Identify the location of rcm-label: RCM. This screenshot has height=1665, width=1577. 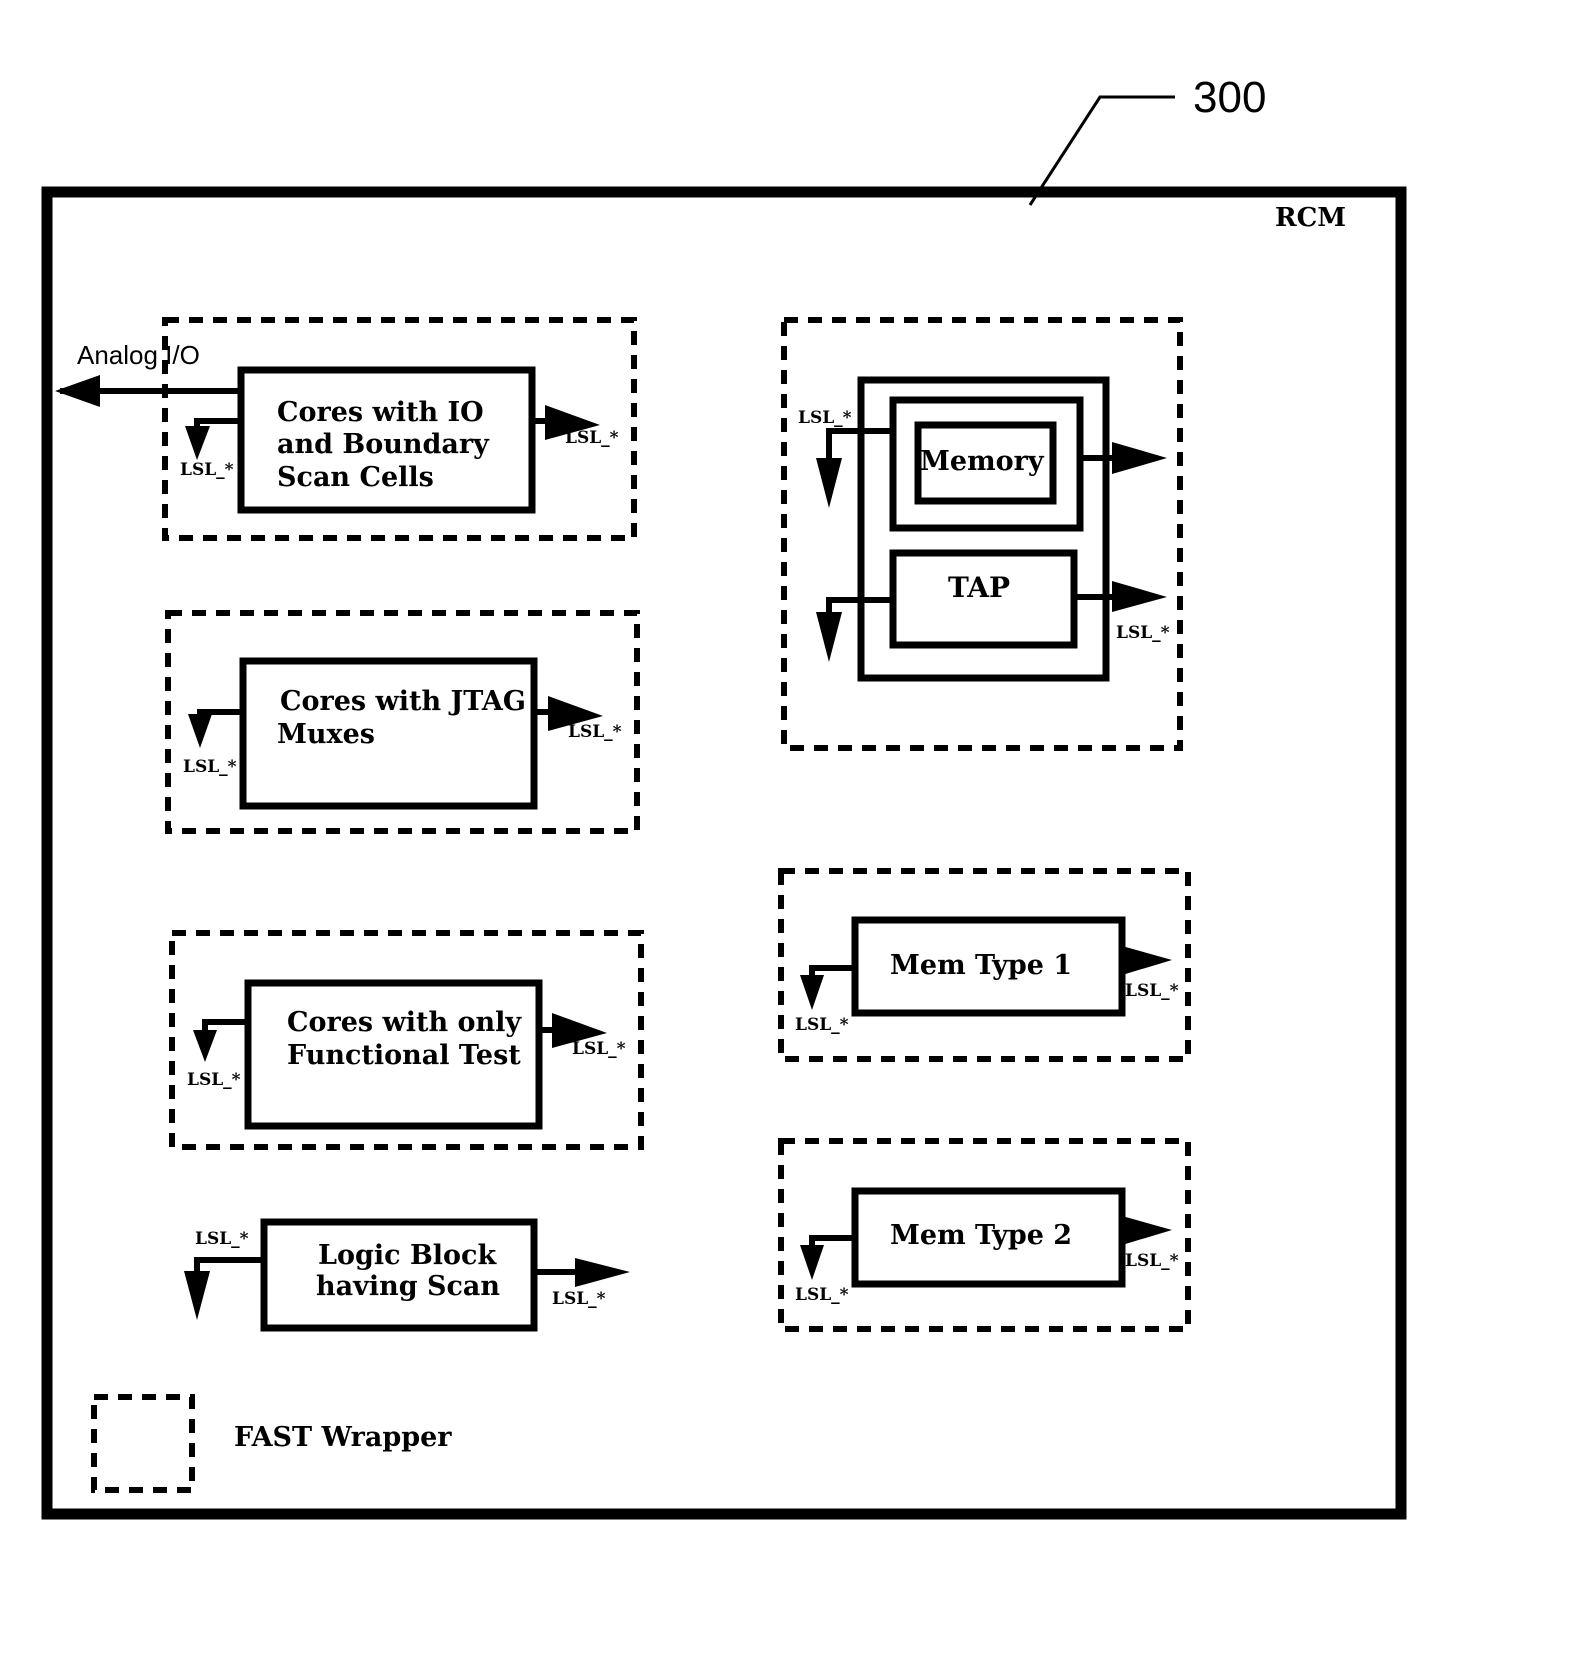
(1310, 218).